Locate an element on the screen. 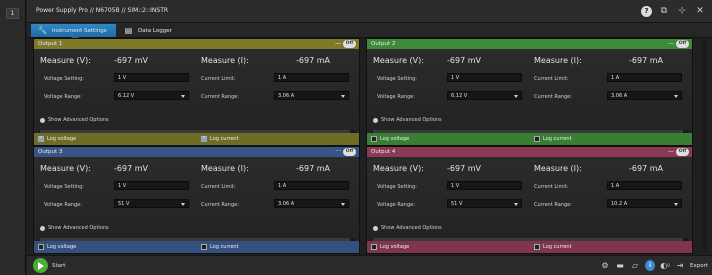  save-icon: ▬ is located at coordinates (620, 265).